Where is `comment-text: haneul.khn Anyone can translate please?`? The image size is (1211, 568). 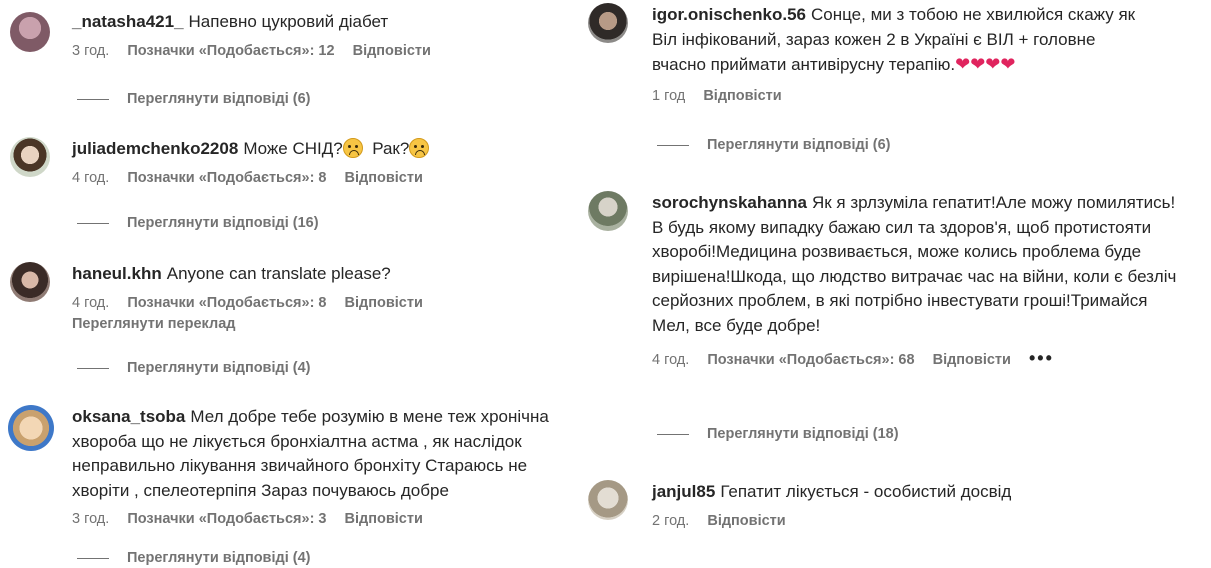
comment-text: haneul.khn Anyone can translate please? is located at coordinates (323, 274).